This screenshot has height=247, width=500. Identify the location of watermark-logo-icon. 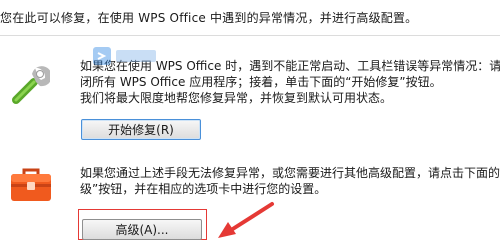
(124, 56).